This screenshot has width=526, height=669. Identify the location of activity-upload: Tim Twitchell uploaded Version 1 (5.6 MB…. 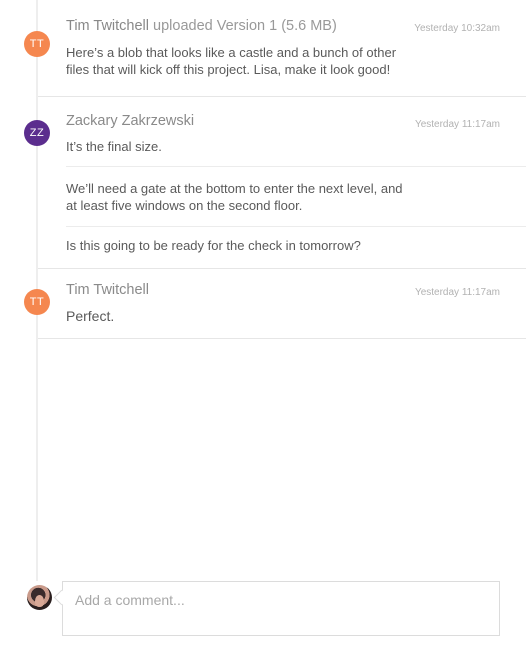
(282, 48).